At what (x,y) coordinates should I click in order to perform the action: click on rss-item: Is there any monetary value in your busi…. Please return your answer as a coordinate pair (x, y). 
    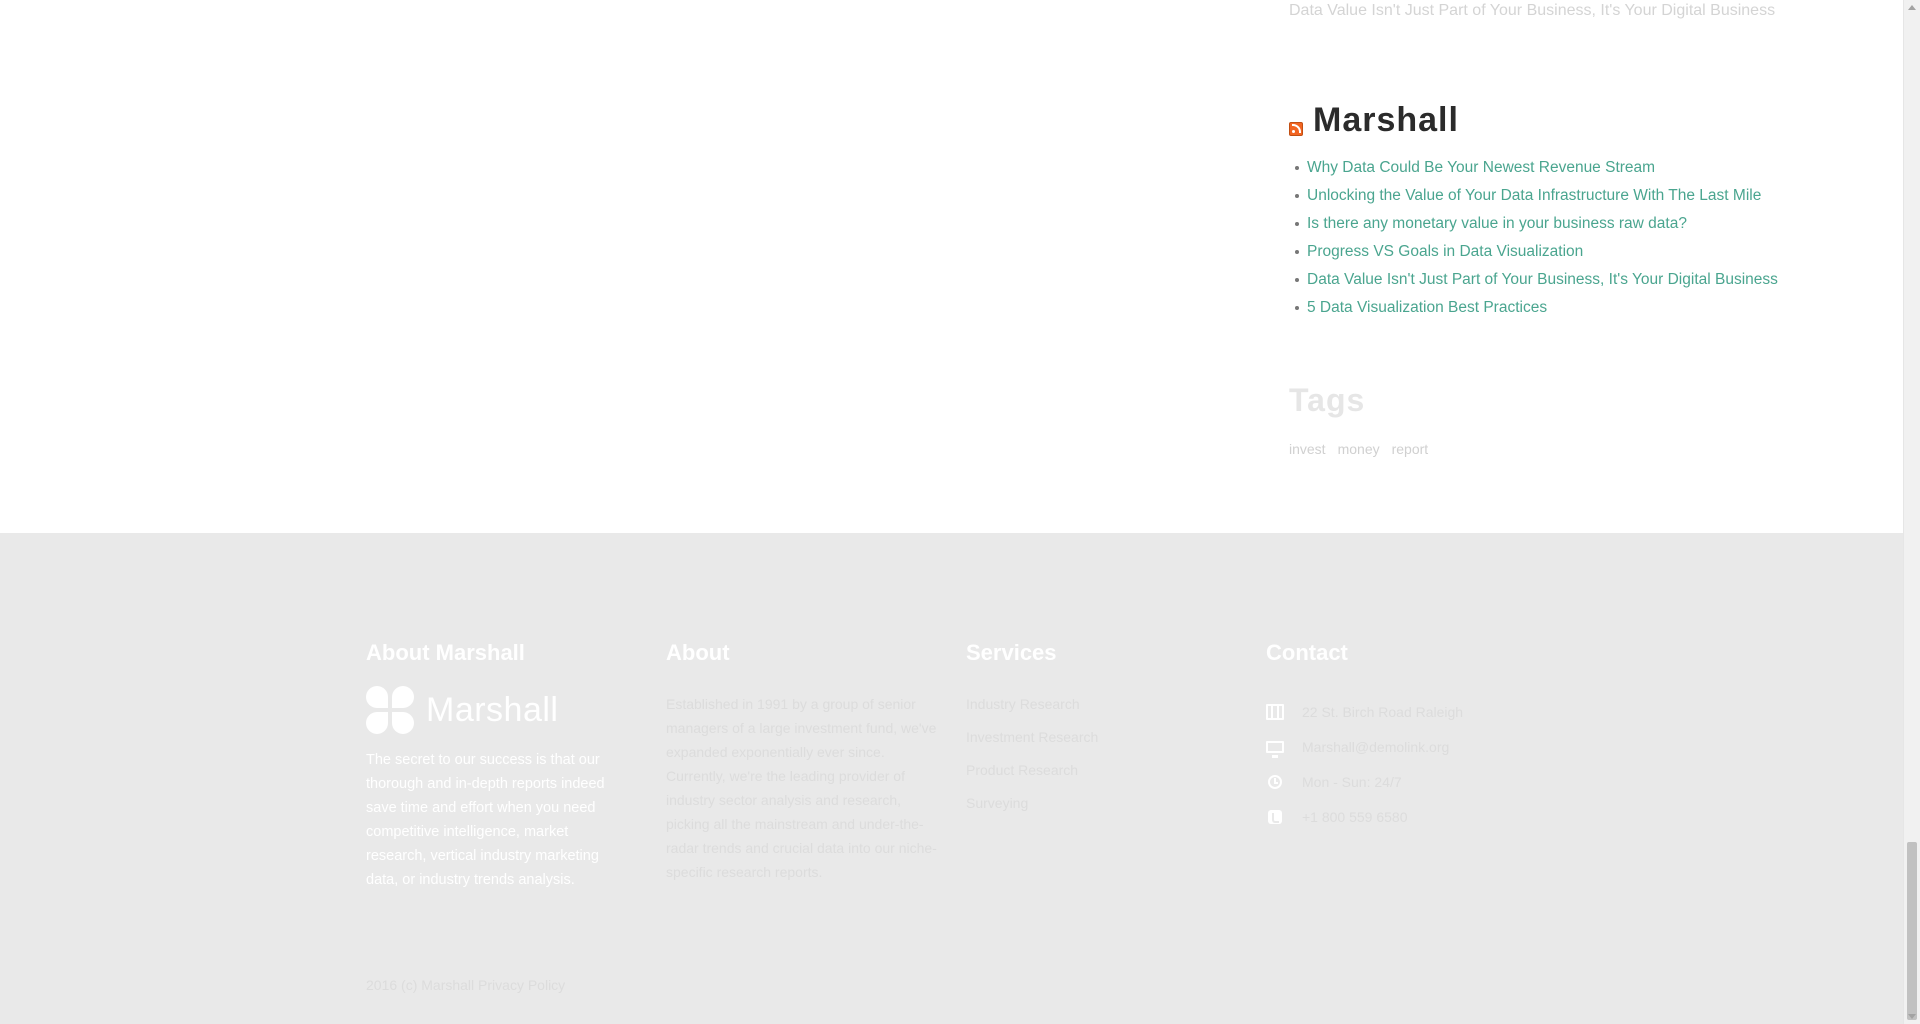
    Looking at the image, I should click on (1533, 224).